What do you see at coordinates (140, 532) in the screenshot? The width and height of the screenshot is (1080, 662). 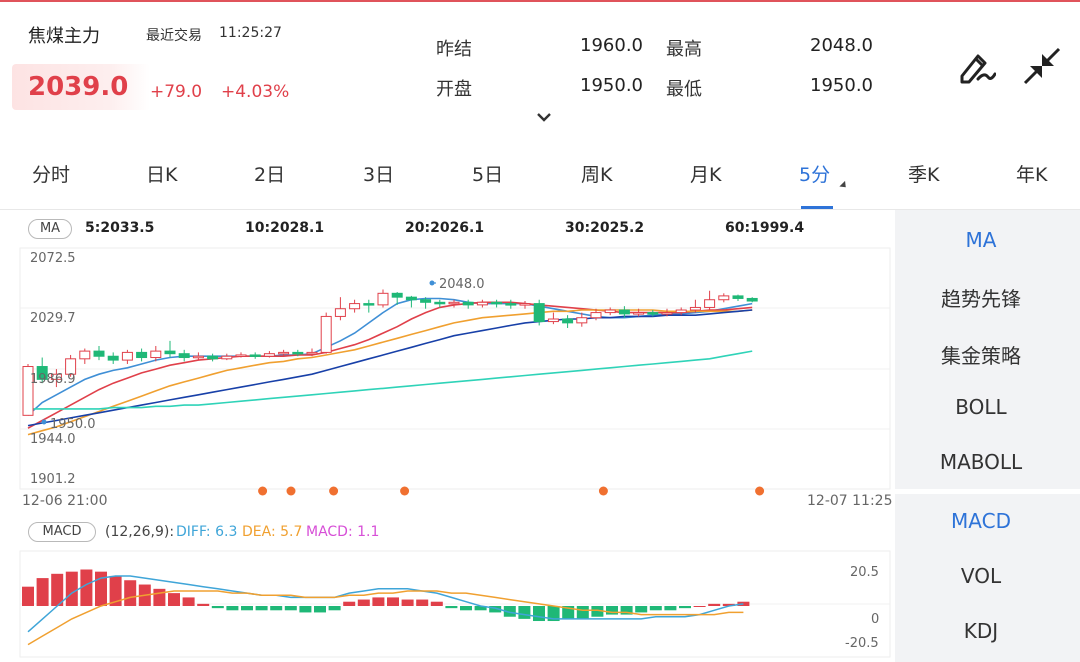 I see `macd-params: (12,26,9):` at bounding box center [140, 532].